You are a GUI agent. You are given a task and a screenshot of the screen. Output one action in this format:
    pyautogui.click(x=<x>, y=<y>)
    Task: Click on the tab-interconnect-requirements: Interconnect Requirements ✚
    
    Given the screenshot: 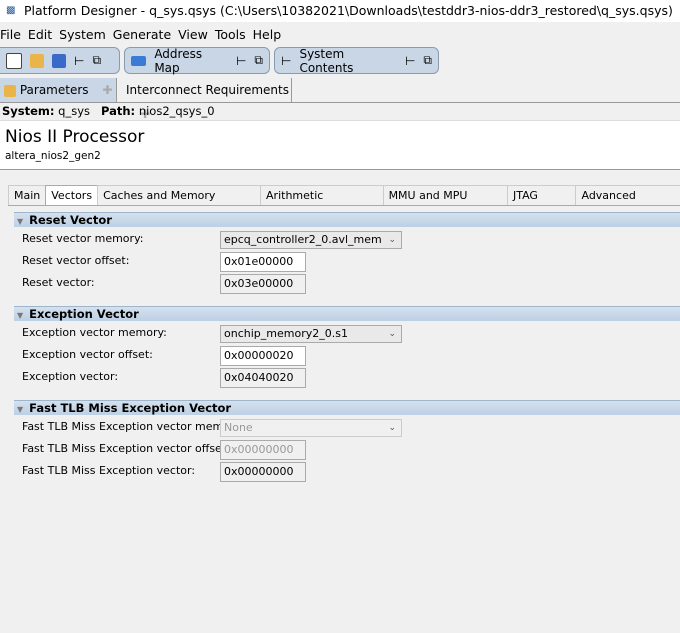 What is the action you would take?
    pyautogui.click(x=204, y=99)
    